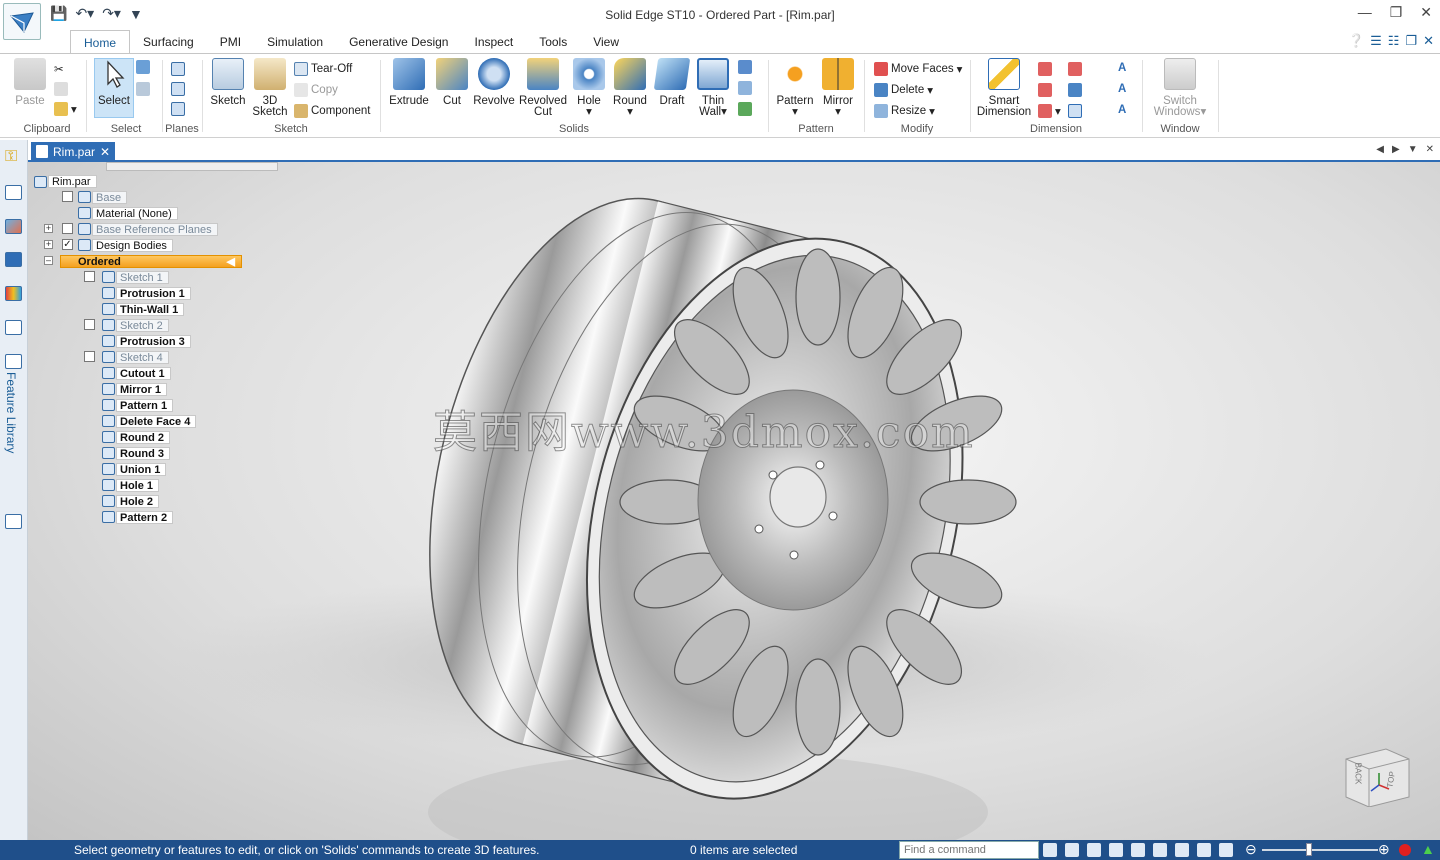 This screenshot has width=1440, height=860. I want to click on pan-arrow-icon, so click(1050, 850).